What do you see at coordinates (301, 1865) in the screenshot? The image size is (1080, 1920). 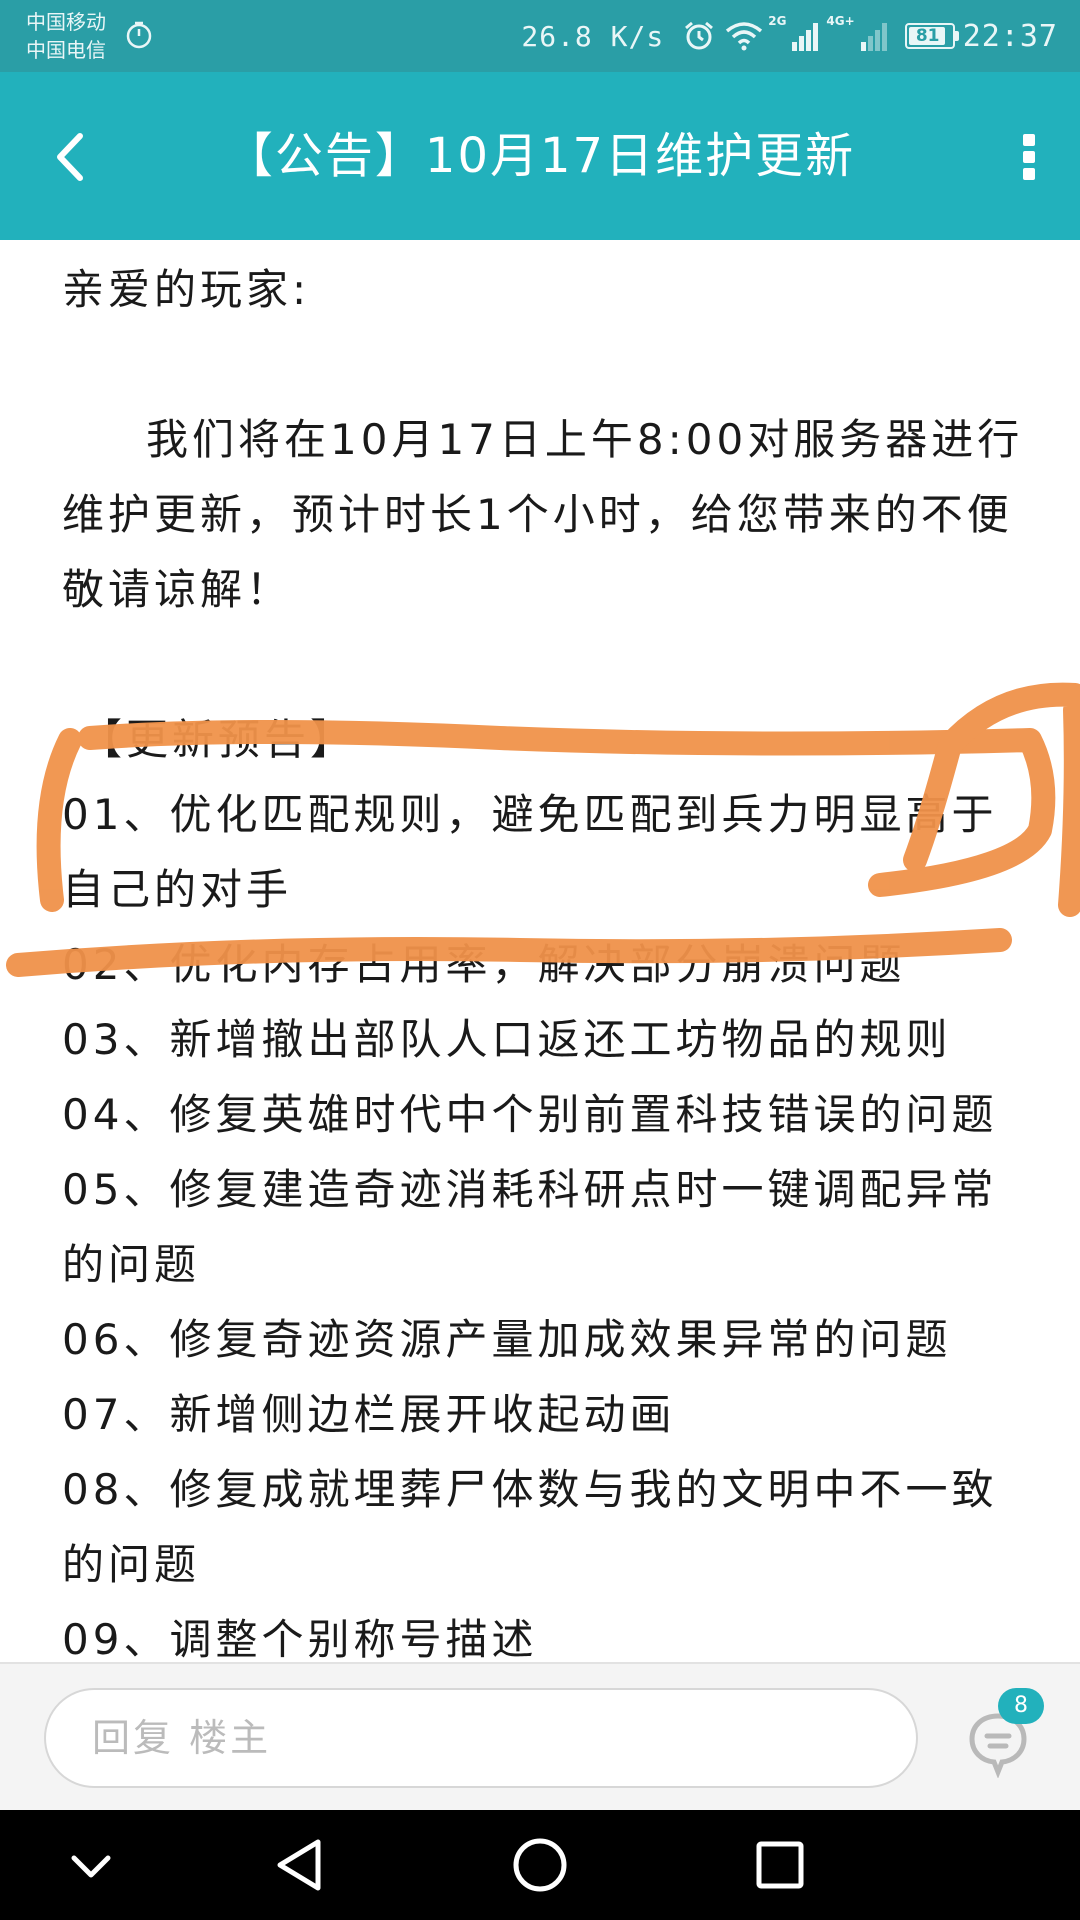 I see `back-triangle-icon` at bounding box center [301, 1865].